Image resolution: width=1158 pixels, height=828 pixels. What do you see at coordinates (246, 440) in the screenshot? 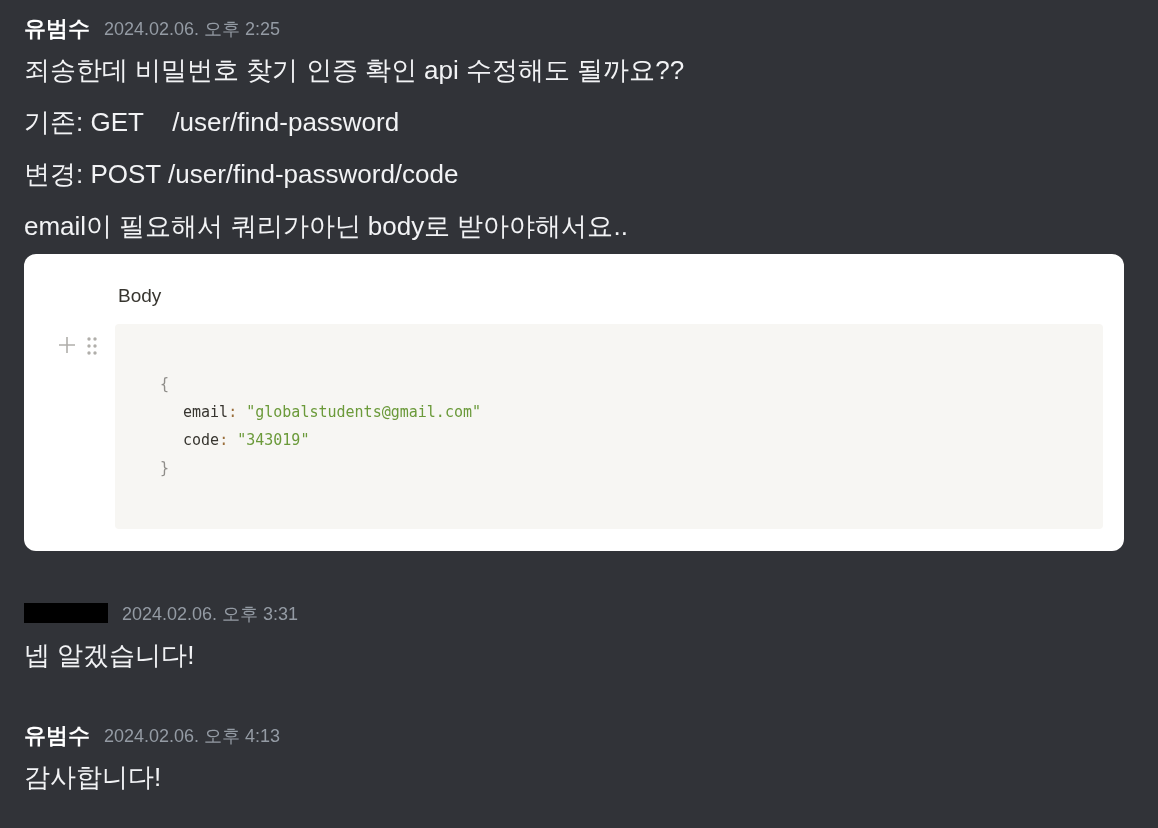
I see `code-line: code: "343019"` at bounding box center [246, 440].